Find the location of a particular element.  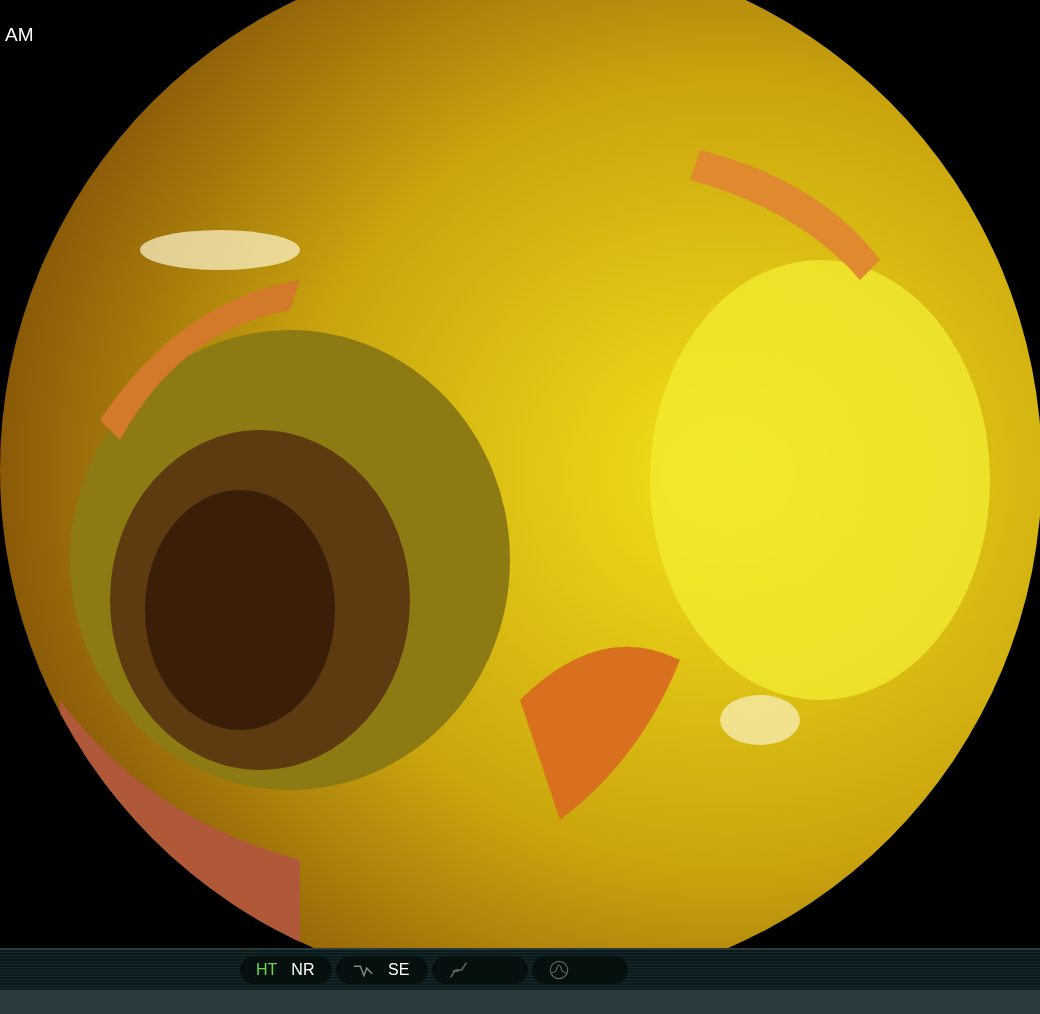

mode-label: HT is located at coordinates (267, 970).